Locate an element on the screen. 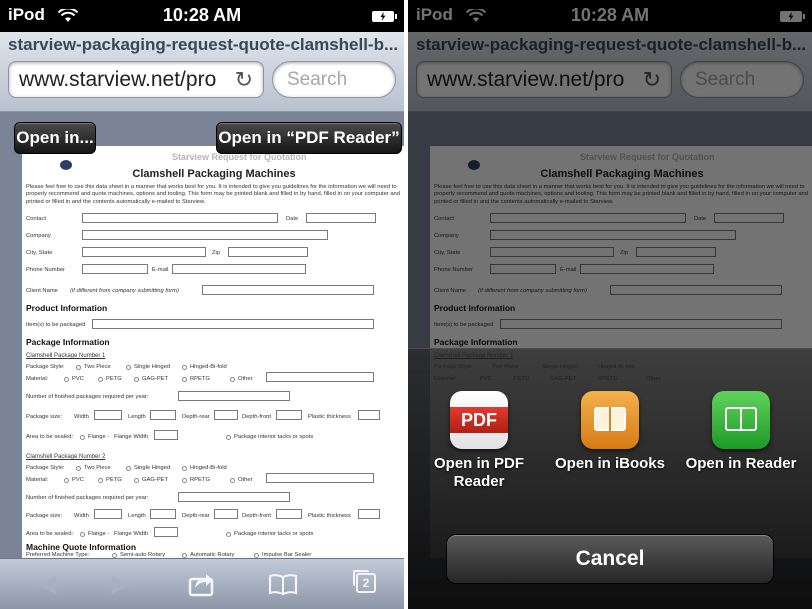 This screenshot has width=812, height=609. radio-label: Single Hinged is located at coordinates (152, 367).